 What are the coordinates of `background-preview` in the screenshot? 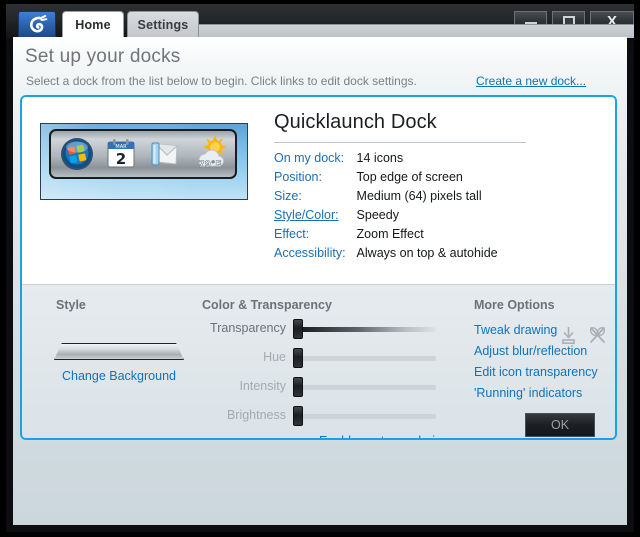 It's located at (119, 351).